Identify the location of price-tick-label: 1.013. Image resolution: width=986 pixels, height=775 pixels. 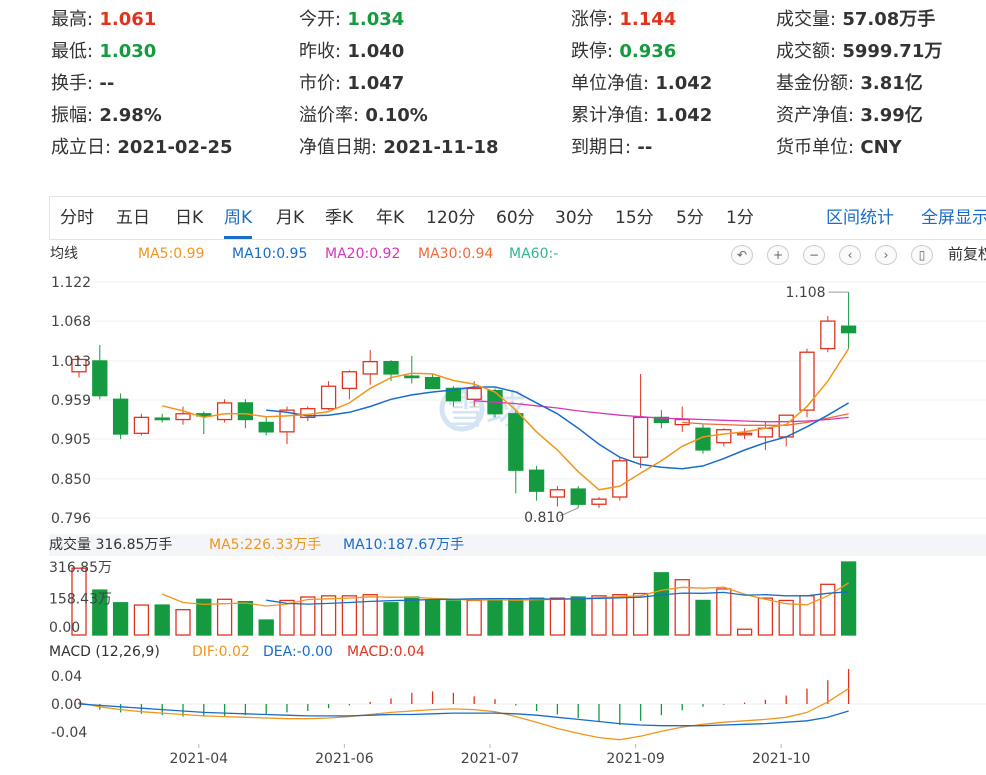
(71, 362).